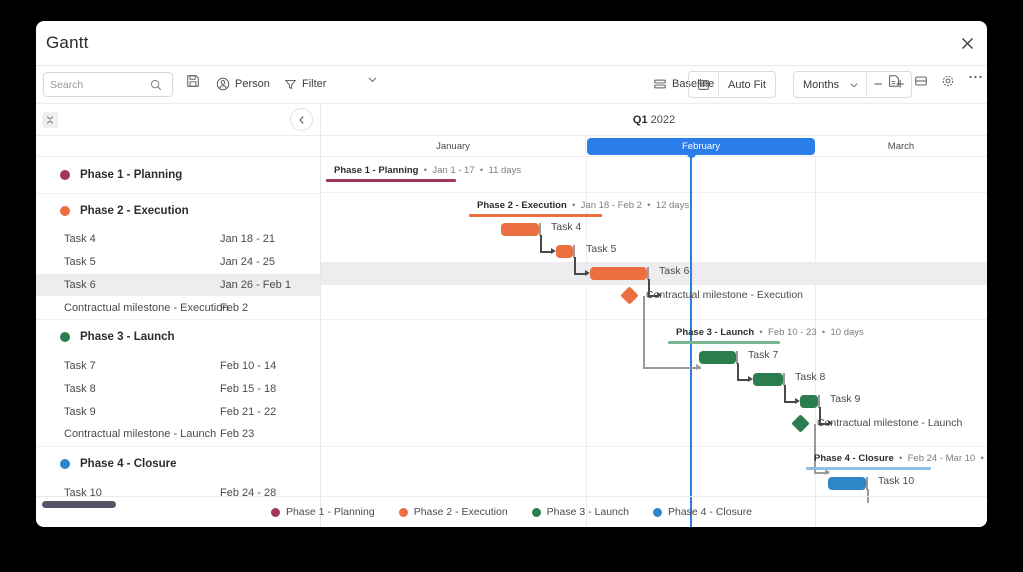  I want to click on task-row-group: Phase 3 - Launch, so click(178, 337).